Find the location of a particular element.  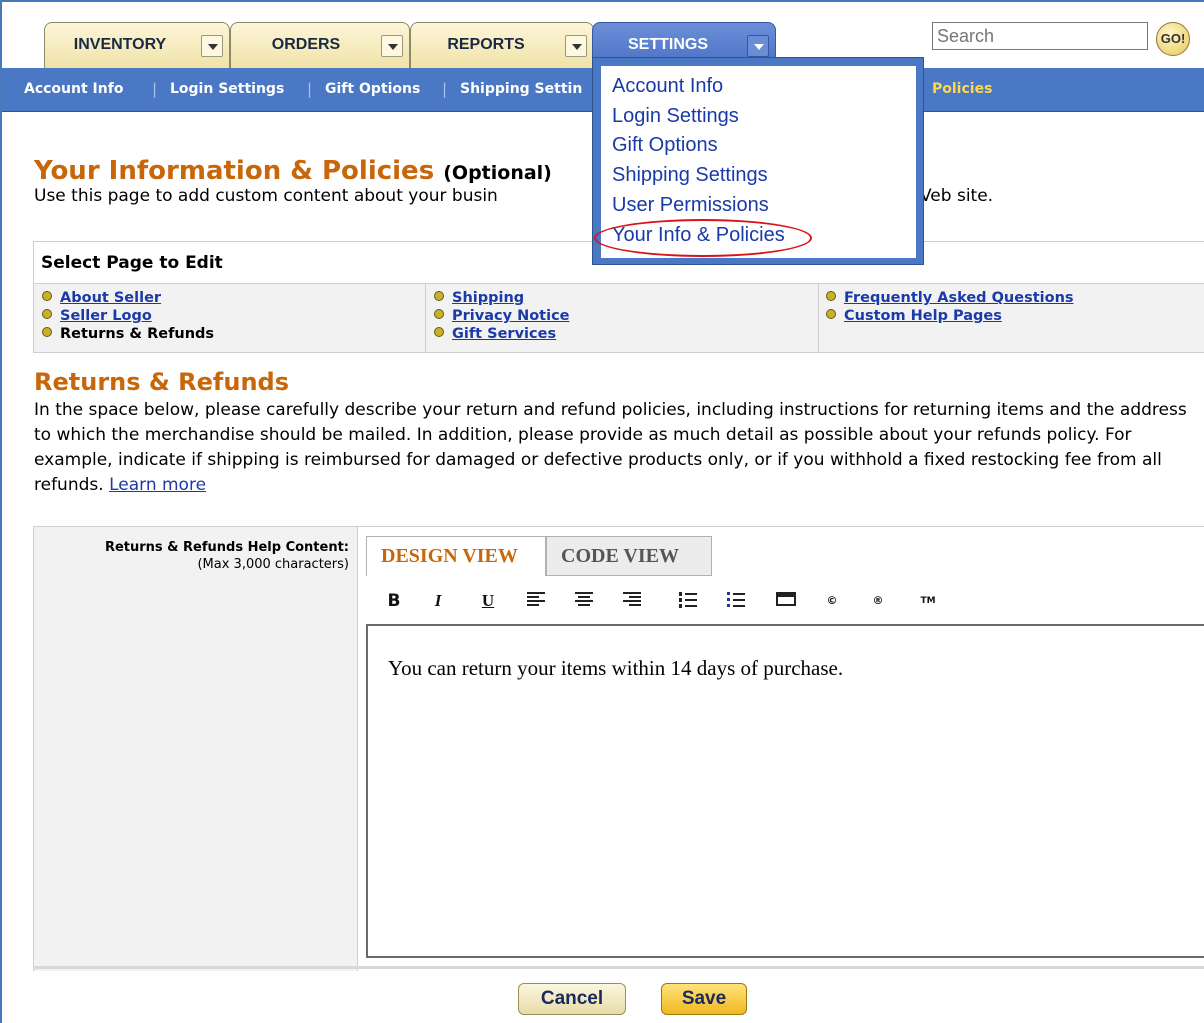

subnav-account-info: Account Info is located at coordinates (73, 89).